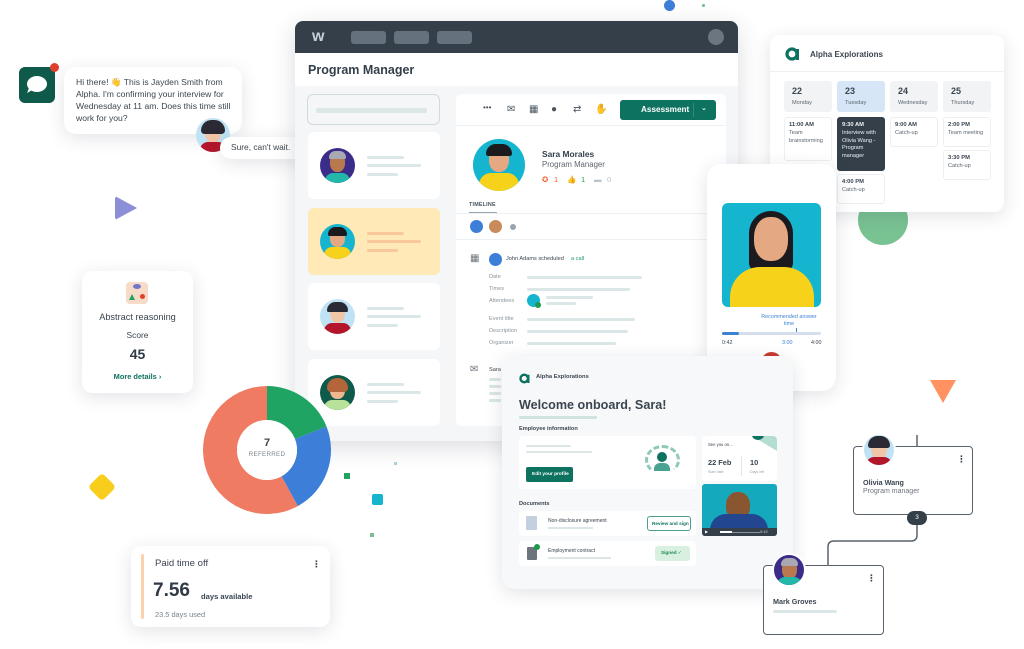 This screenshot has width=1024, height=649. Describe the element at coordinates (672, 553) in the screenshot. I see `signed-badge: Signed ✓` at that location.